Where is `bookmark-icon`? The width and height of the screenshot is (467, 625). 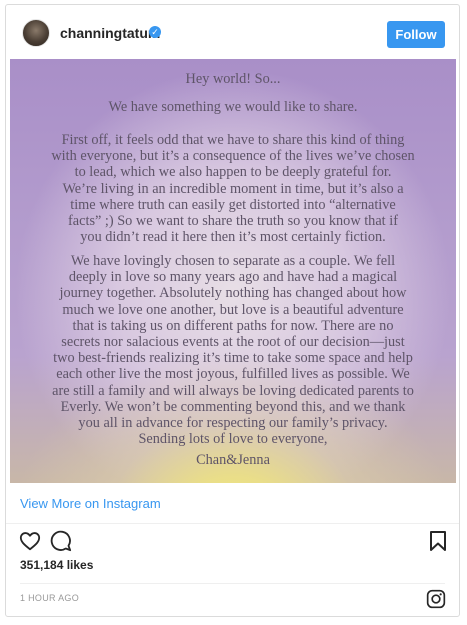
bookmark-icon is located at coordinates (438, 541).